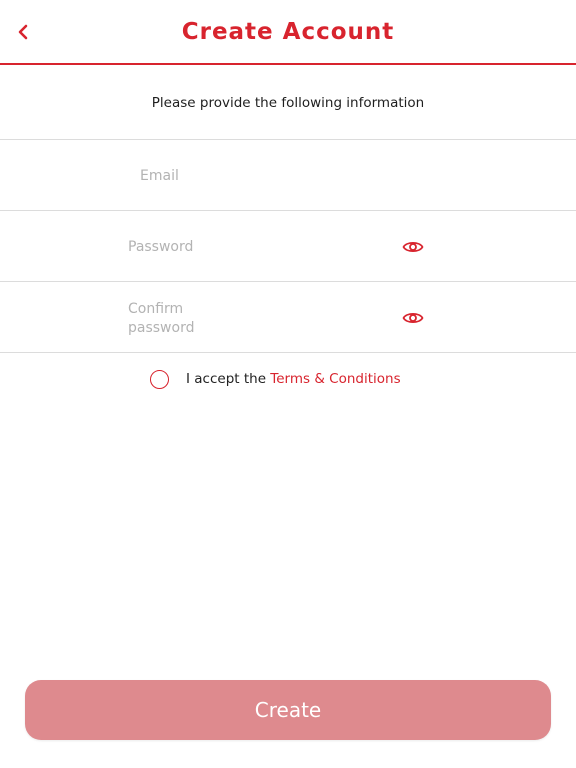  I want to click on email-field, so click(290, 176).